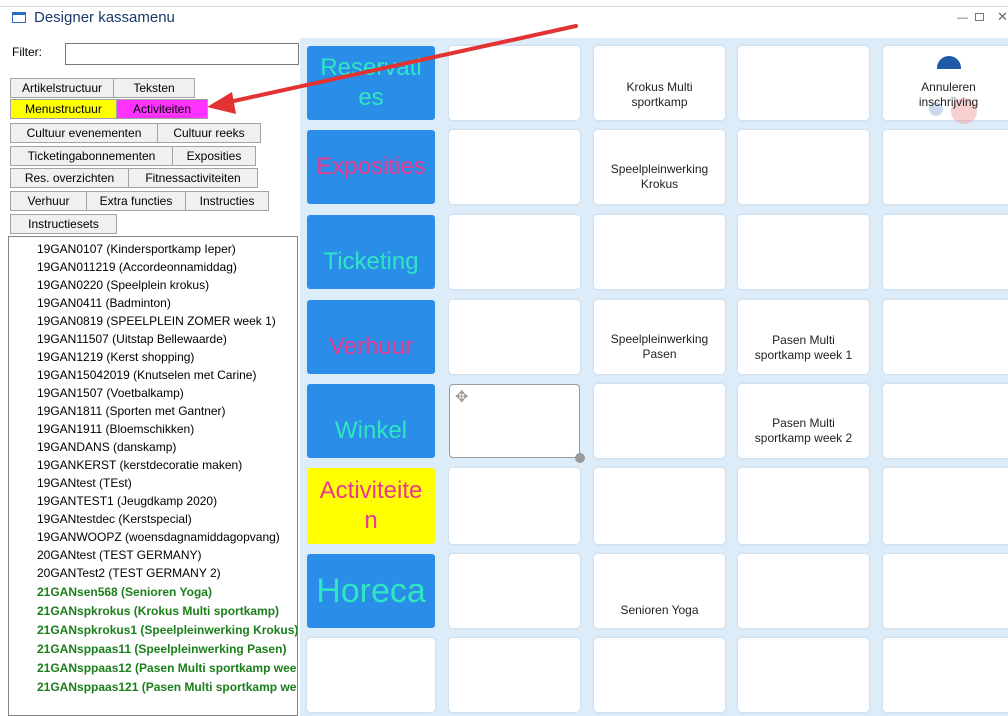 This screenshot has width=1008, height=716. What do you see at coordinates (91, 156) in the screenshot?
I see `tab-ticketingabonnementen: Ticketingabonnementen` at bounding box center [91, 156].